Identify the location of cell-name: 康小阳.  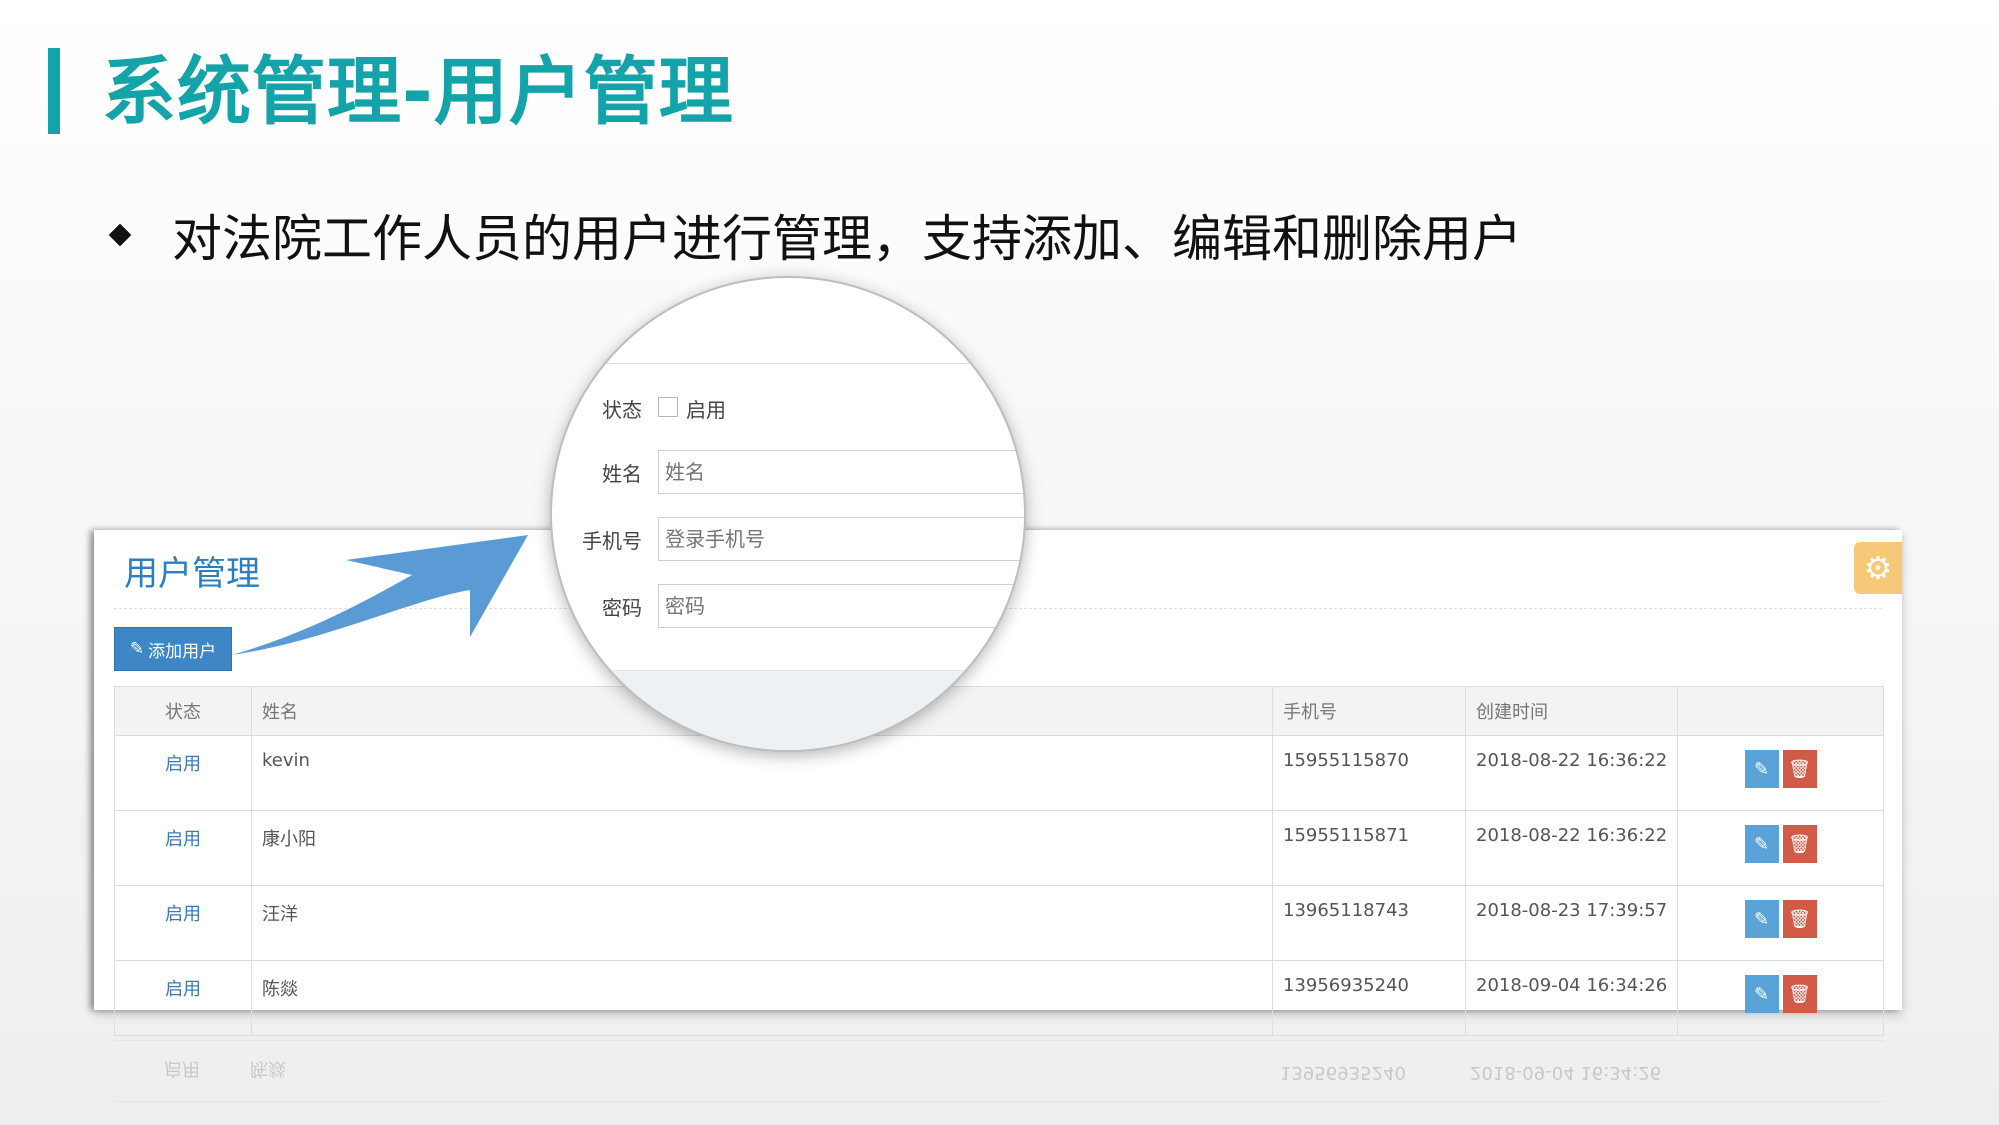
(762, 848).